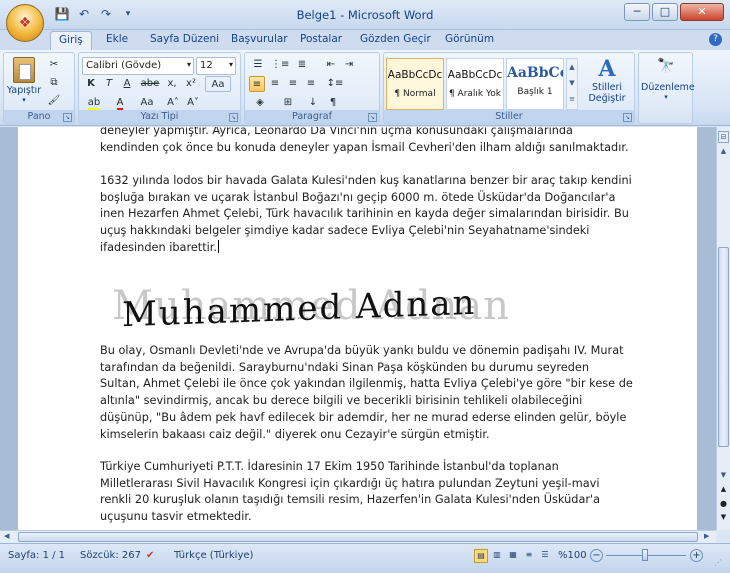  What do you see at coordinates (723, 137) in the screenshot?
I see `ruler-toggle-icon: ⊟` at bounding box center [723, 137].